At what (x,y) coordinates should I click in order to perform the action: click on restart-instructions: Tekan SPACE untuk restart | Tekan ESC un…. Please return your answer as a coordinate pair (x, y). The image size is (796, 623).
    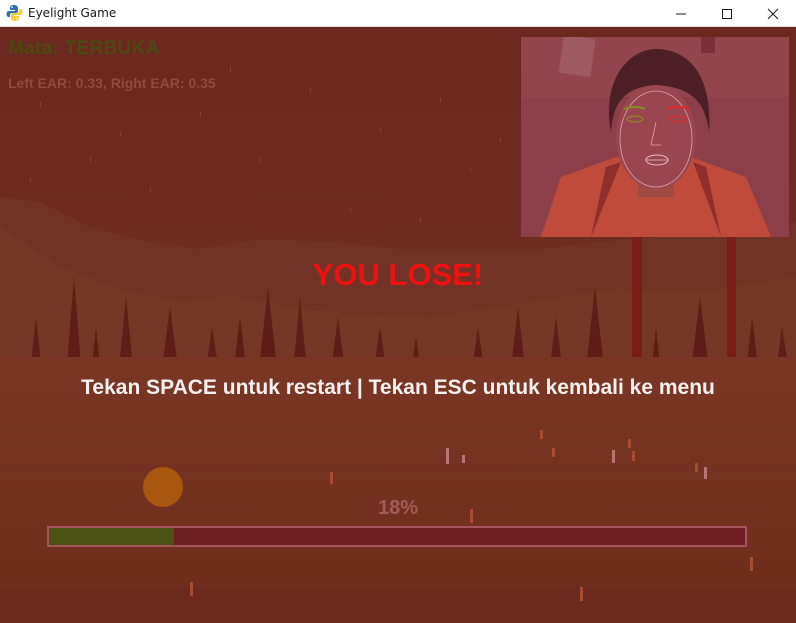
    Looking at the image, I should click on (398, 387).